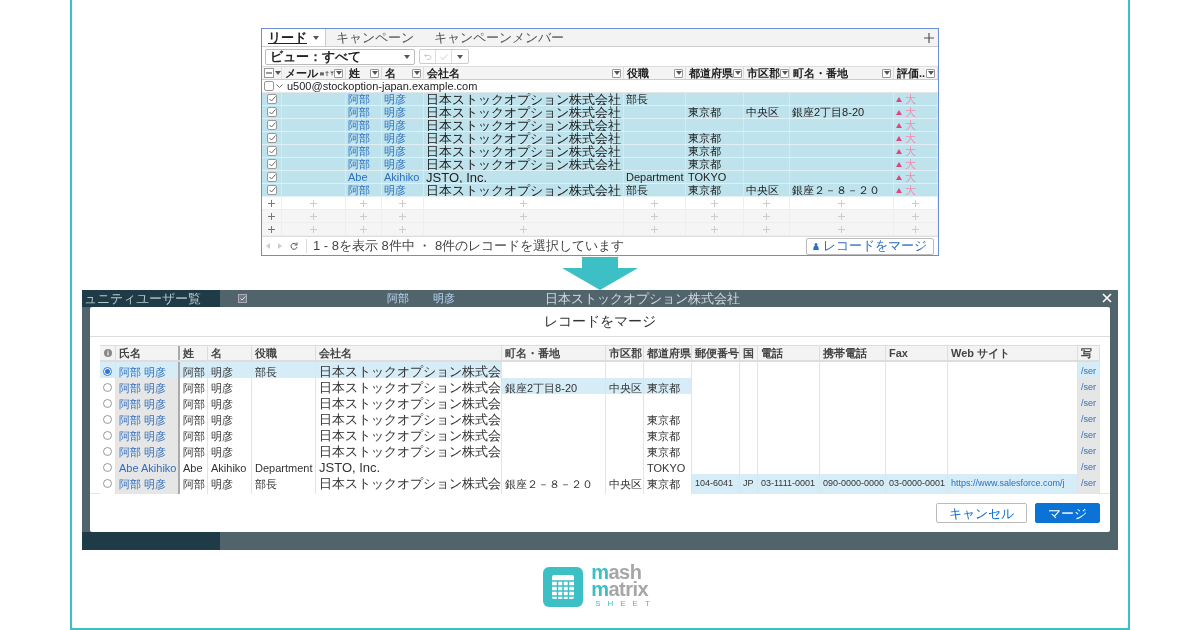  Describe the element at coordinates (523, 151) in the screenshot. I see `table-cell: 日本ストックオプション株式会社` at that location.